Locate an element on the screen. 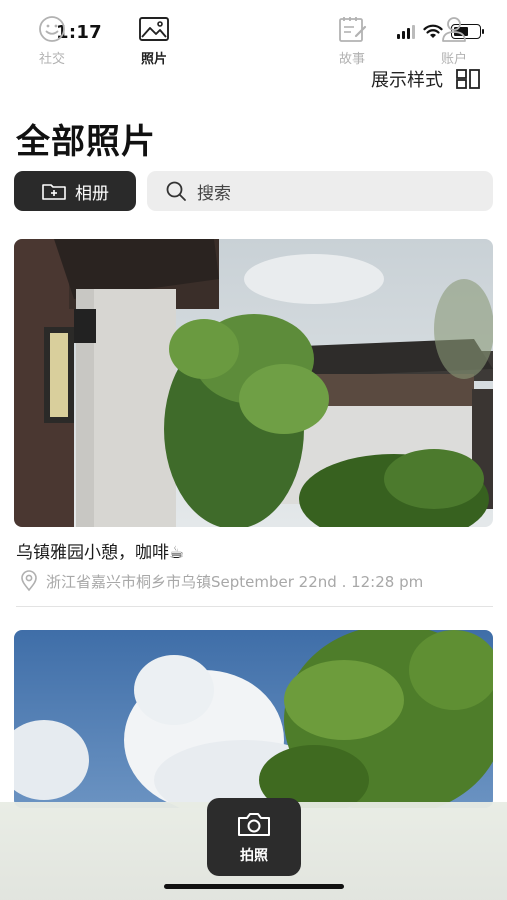  search-input: 搜索 is located at coordinates (320, 191).